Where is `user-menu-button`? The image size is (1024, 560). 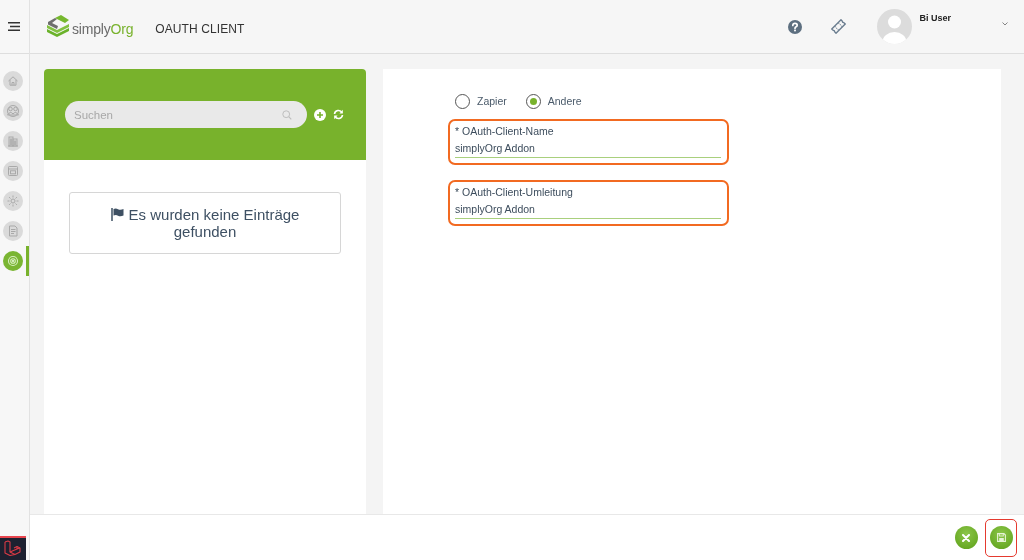 user-menu-button is located at coordinates (1005, 23).